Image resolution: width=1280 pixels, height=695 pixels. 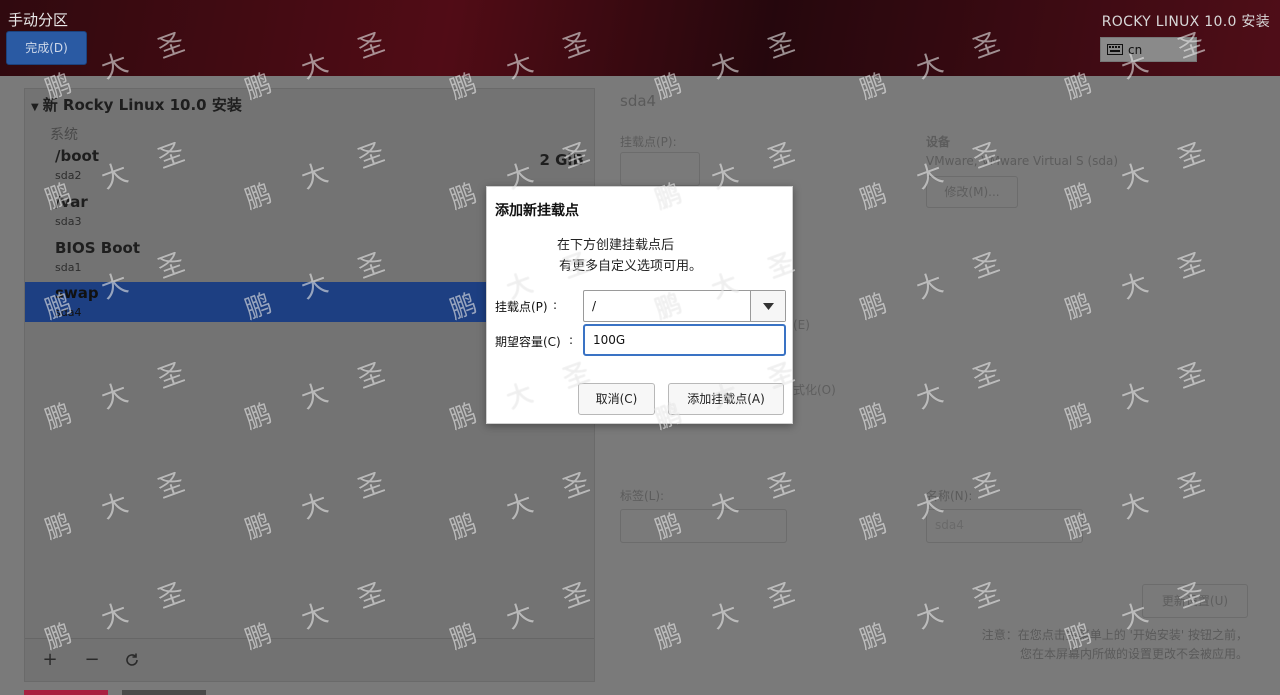 I want to click on storage-bar-used, so click(x=66, y=692).